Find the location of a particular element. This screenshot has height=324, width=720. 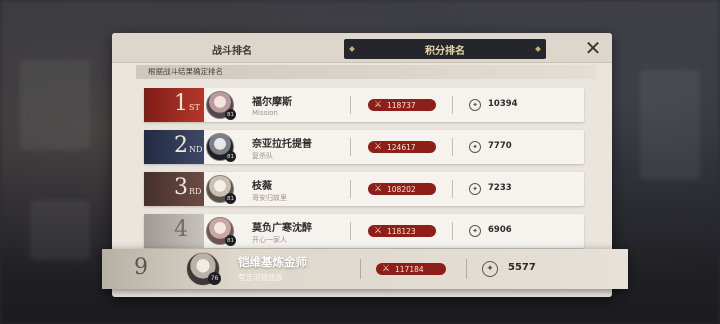

power-pill: ⚔ 117184 is located at coordinates (411, 269).